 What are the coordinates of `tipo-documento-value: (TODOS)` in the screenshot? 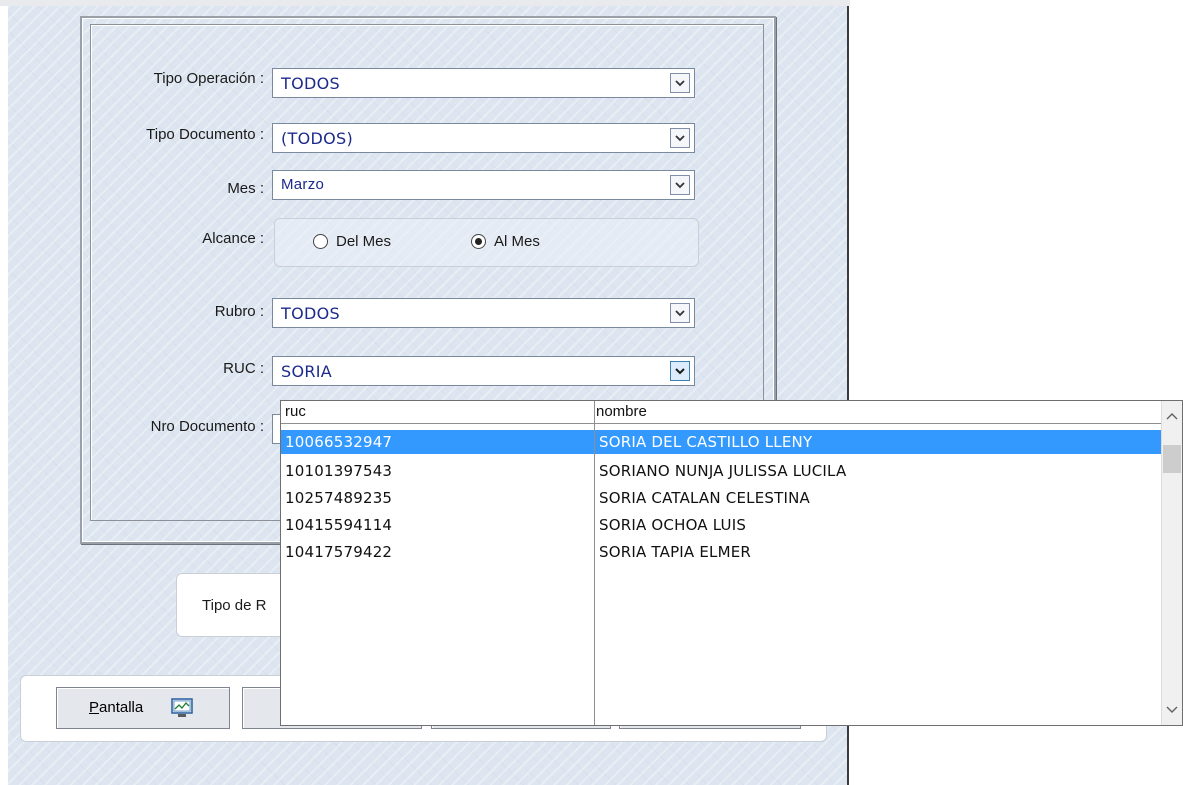 It's located at (317, 138).